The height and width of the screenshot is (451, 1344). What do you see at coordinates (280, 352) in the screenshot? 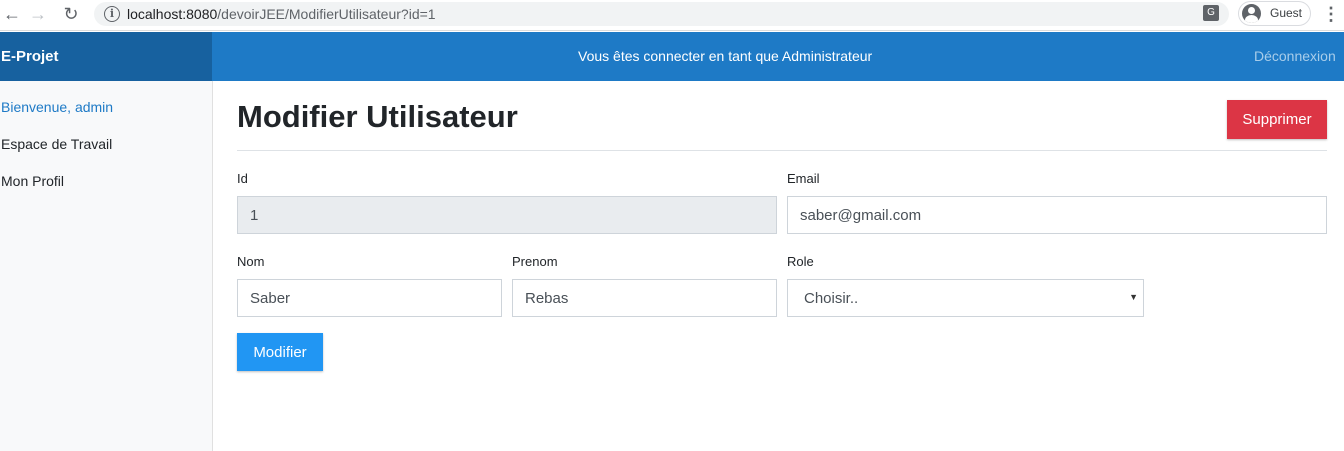
I see `modify-button: Modifier` at bounding box center [280, 352].